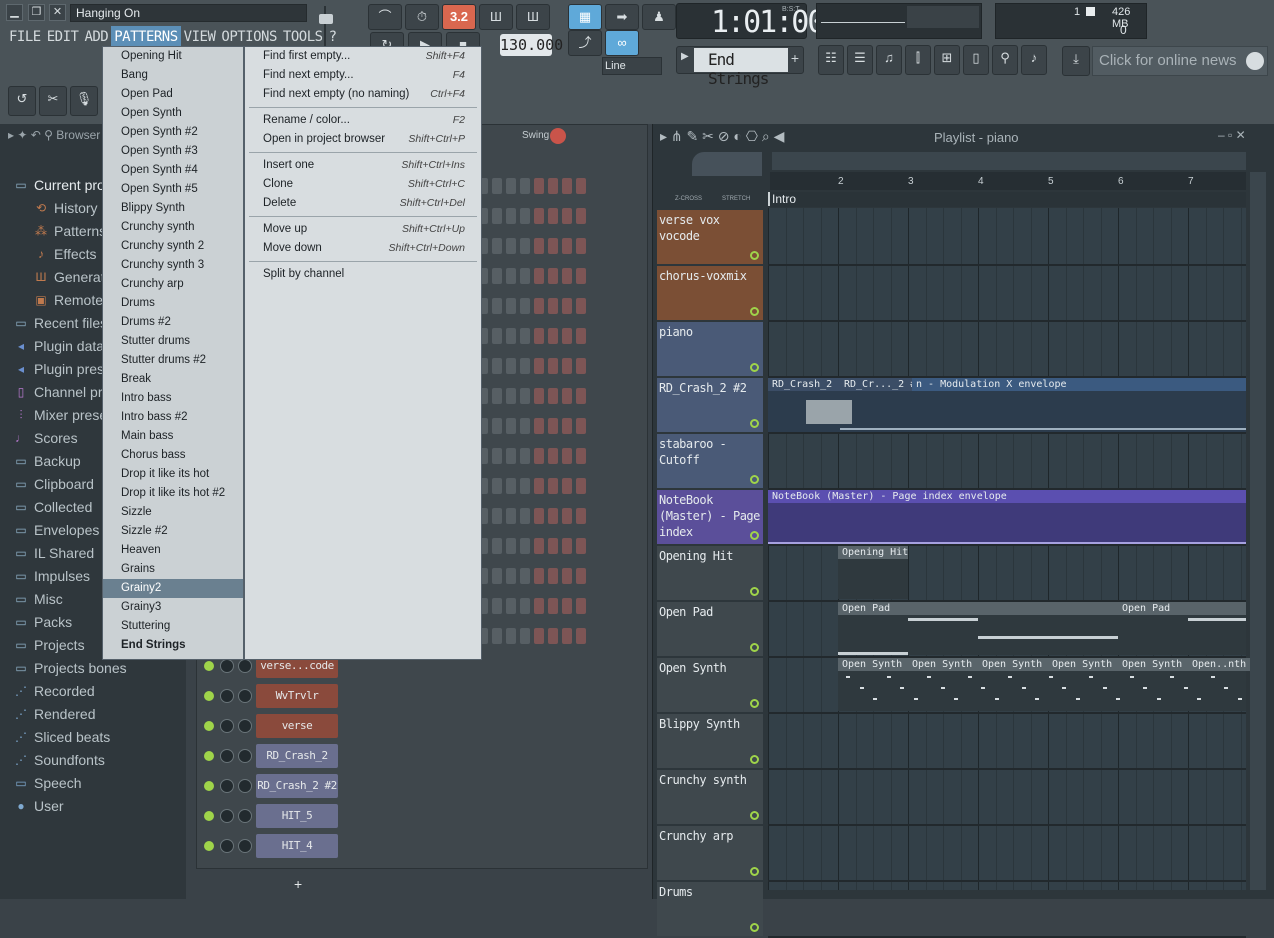 The height and width of the screenshot is (938, 1274). Describe the element at coordinates (331, 26) in the screenshot. I see `master-volume-slider` at that location.